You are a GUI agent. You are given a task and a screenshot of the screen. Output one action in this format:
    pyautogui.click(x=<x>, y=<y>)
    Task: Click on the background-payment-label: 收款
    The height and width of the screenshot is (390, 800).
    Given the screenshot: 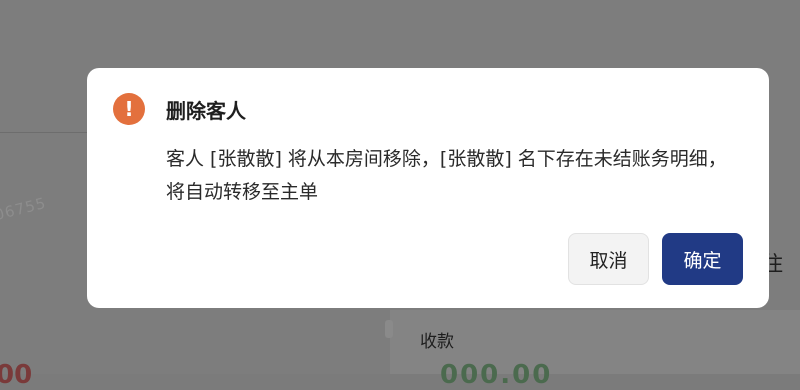 What is the action you would take?
    pyautogui.click(x=437, y=342)
    